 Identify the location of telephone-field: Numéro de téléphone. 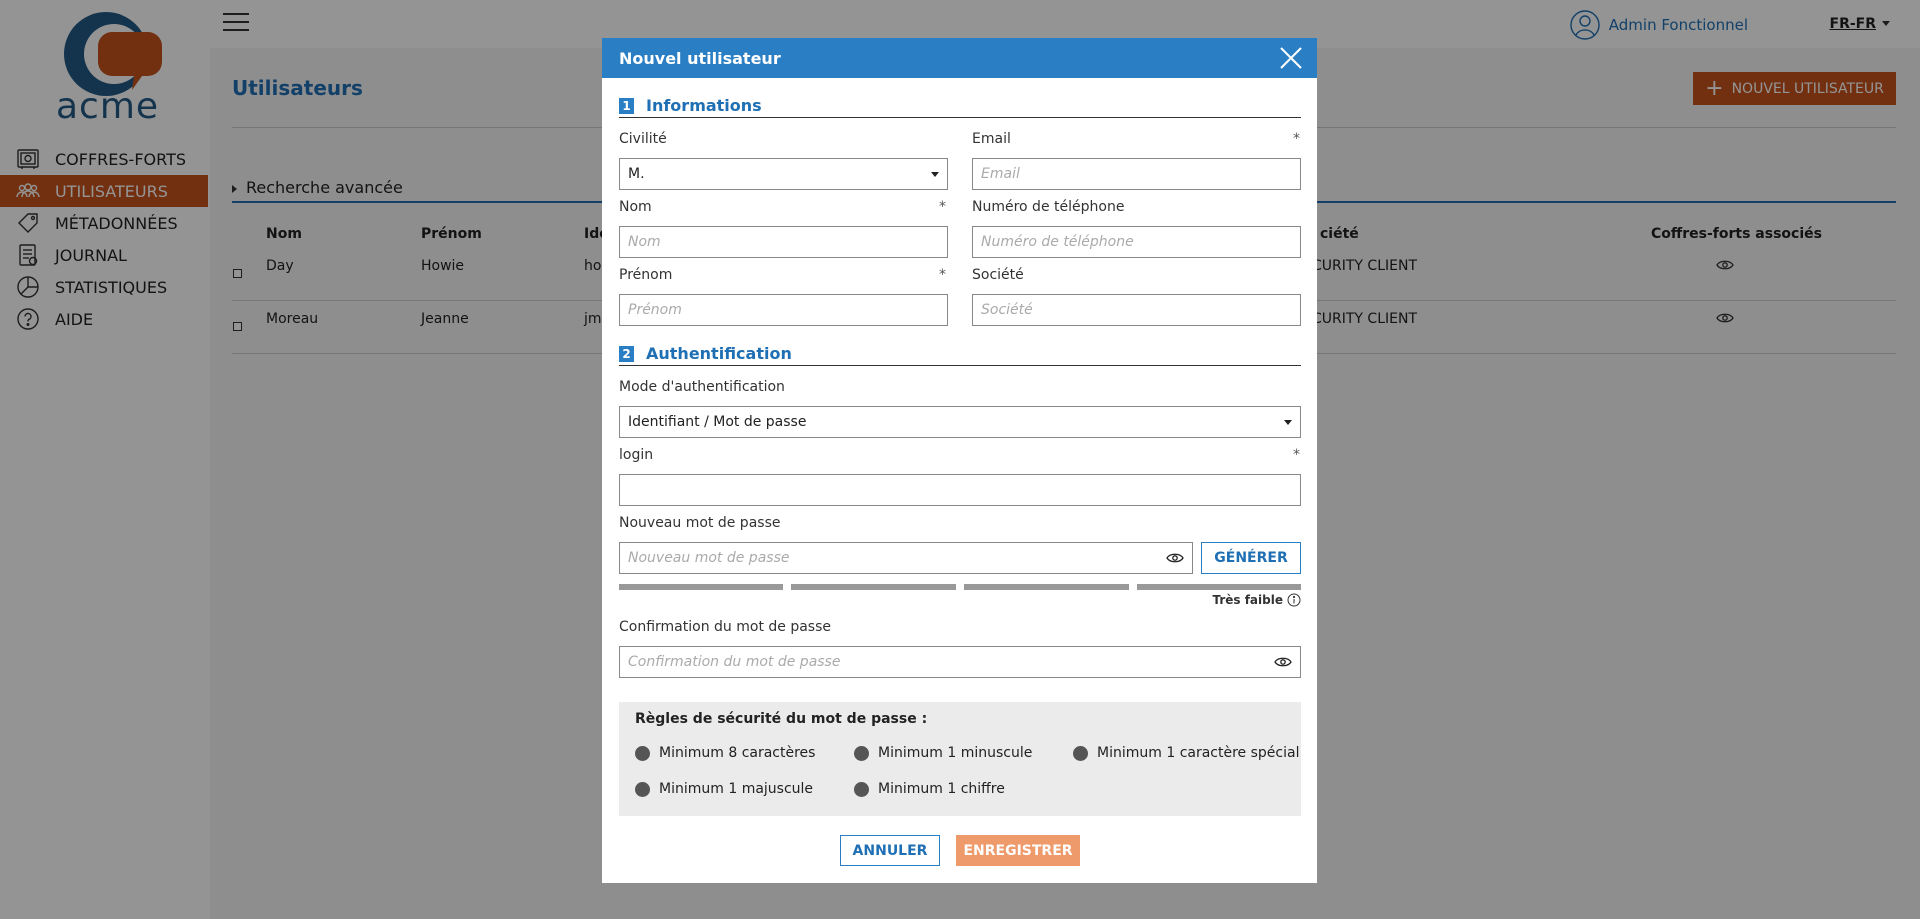
(1136, 242).